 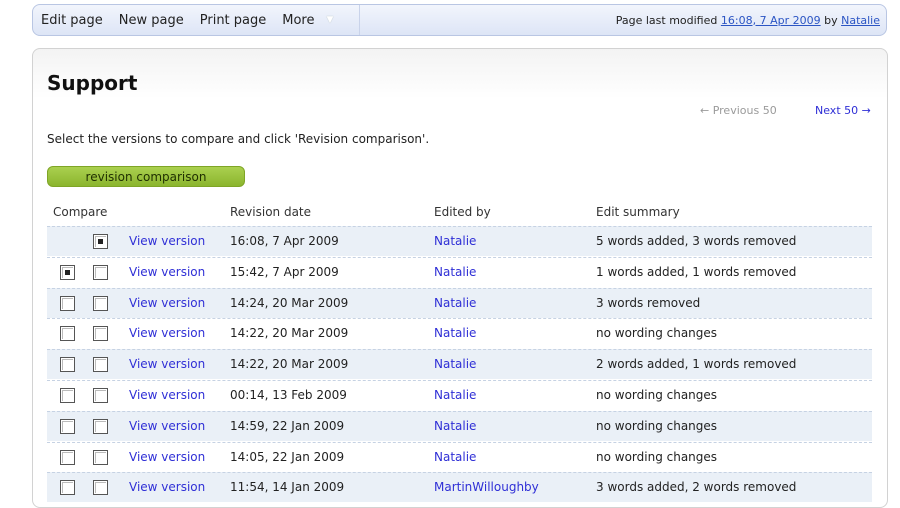 I want to click on modified-user-link: Natalie, so click(x=860, y=20).